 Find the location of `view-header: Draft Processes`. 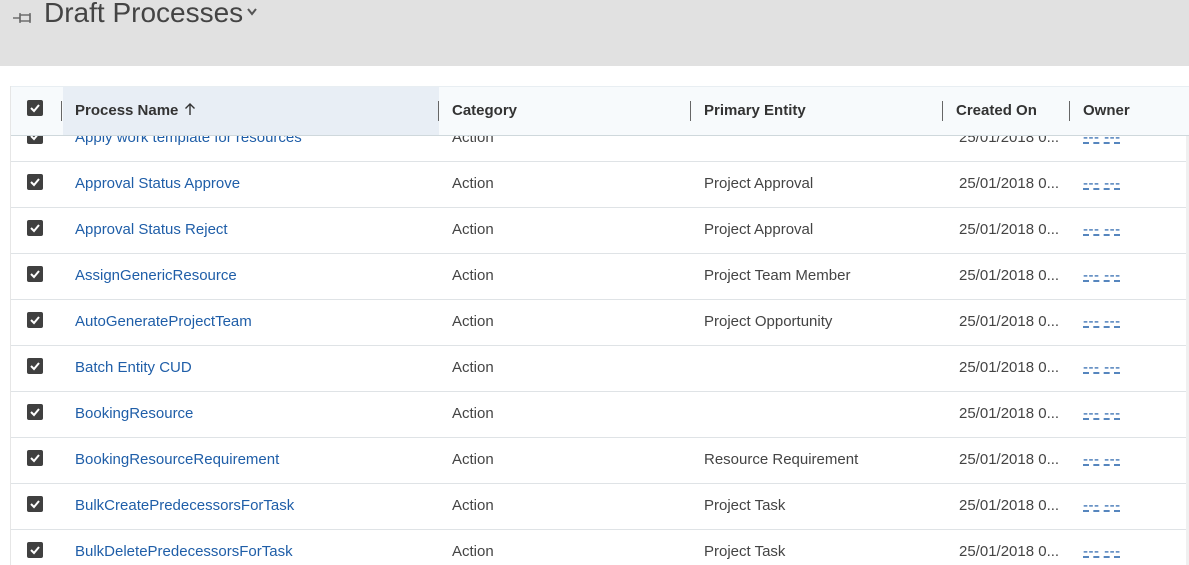

view-header: Draft Processes is located at coordinates (594, 33).